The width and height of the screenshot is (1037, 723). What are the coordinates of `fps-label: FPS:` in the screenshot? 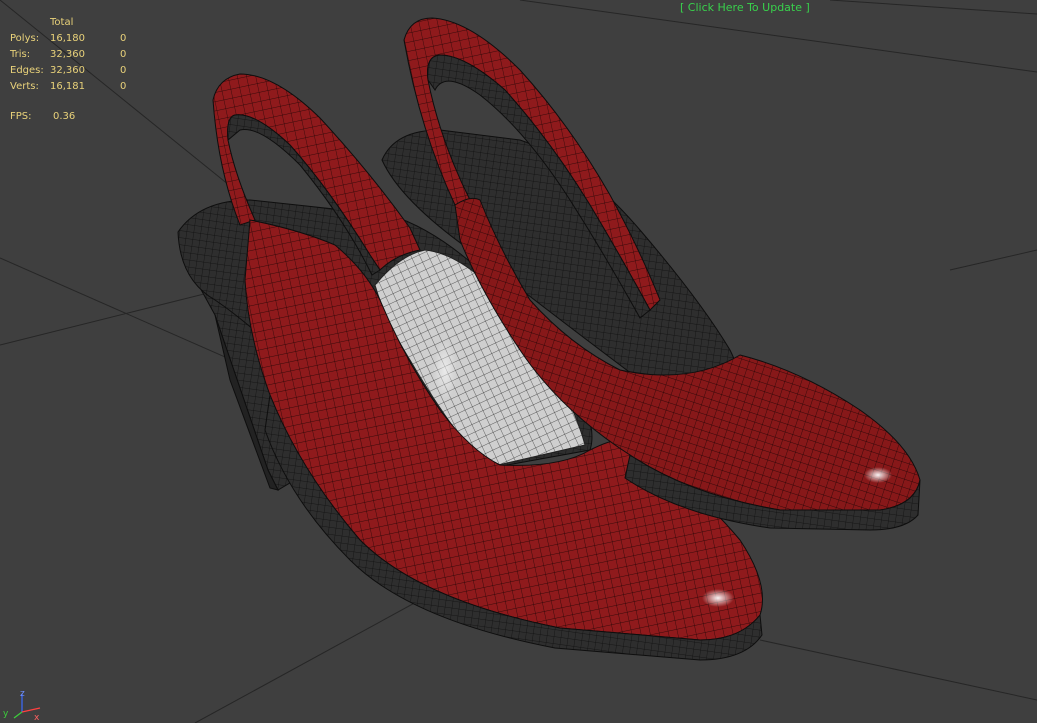 It's located at (21, 116).